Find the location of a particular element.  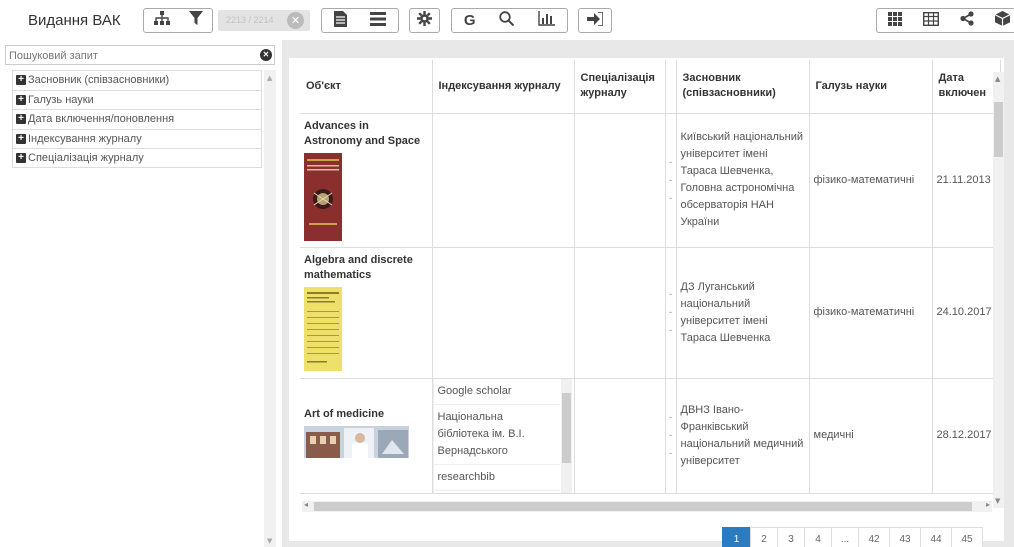

header-founder: Засновник (співзасновники) is located at coordinates (743, 87).